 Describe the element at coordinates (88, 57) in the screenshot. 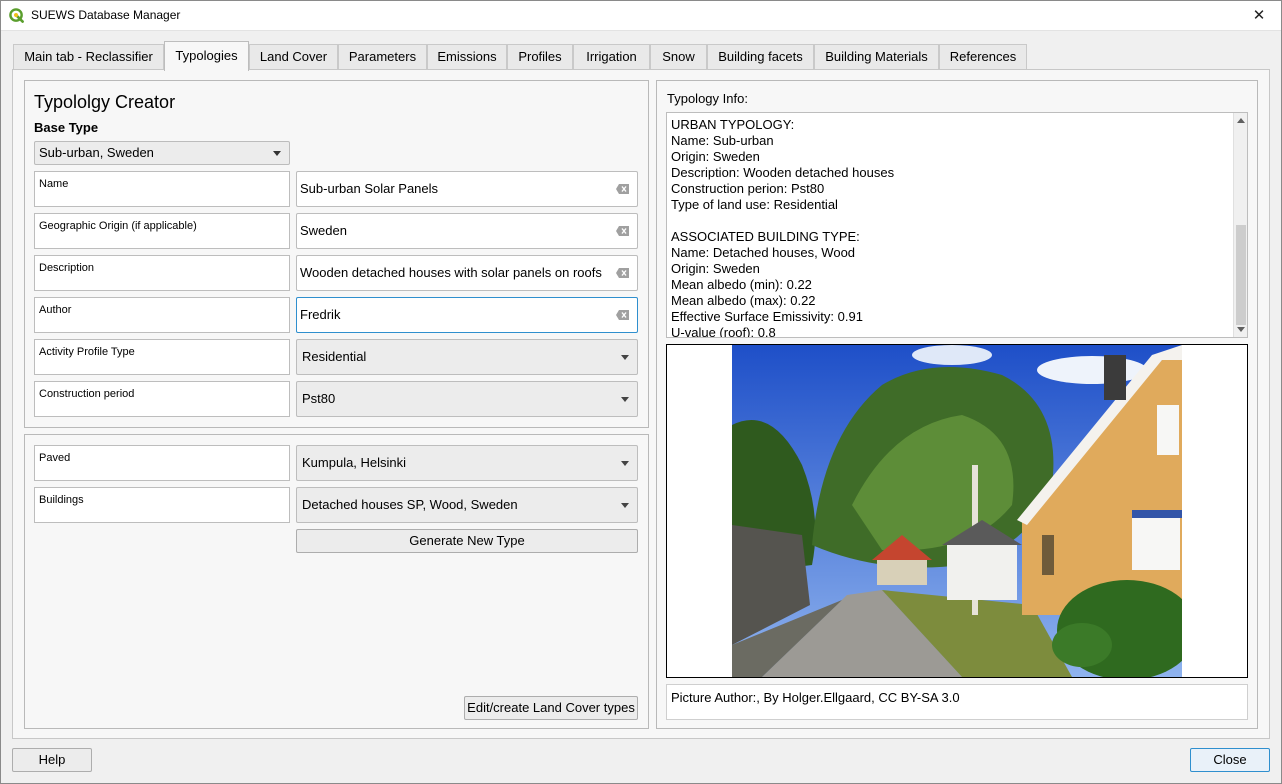

I see `tab-main-reclassifier: Main tab - Reclassifier` at that location.